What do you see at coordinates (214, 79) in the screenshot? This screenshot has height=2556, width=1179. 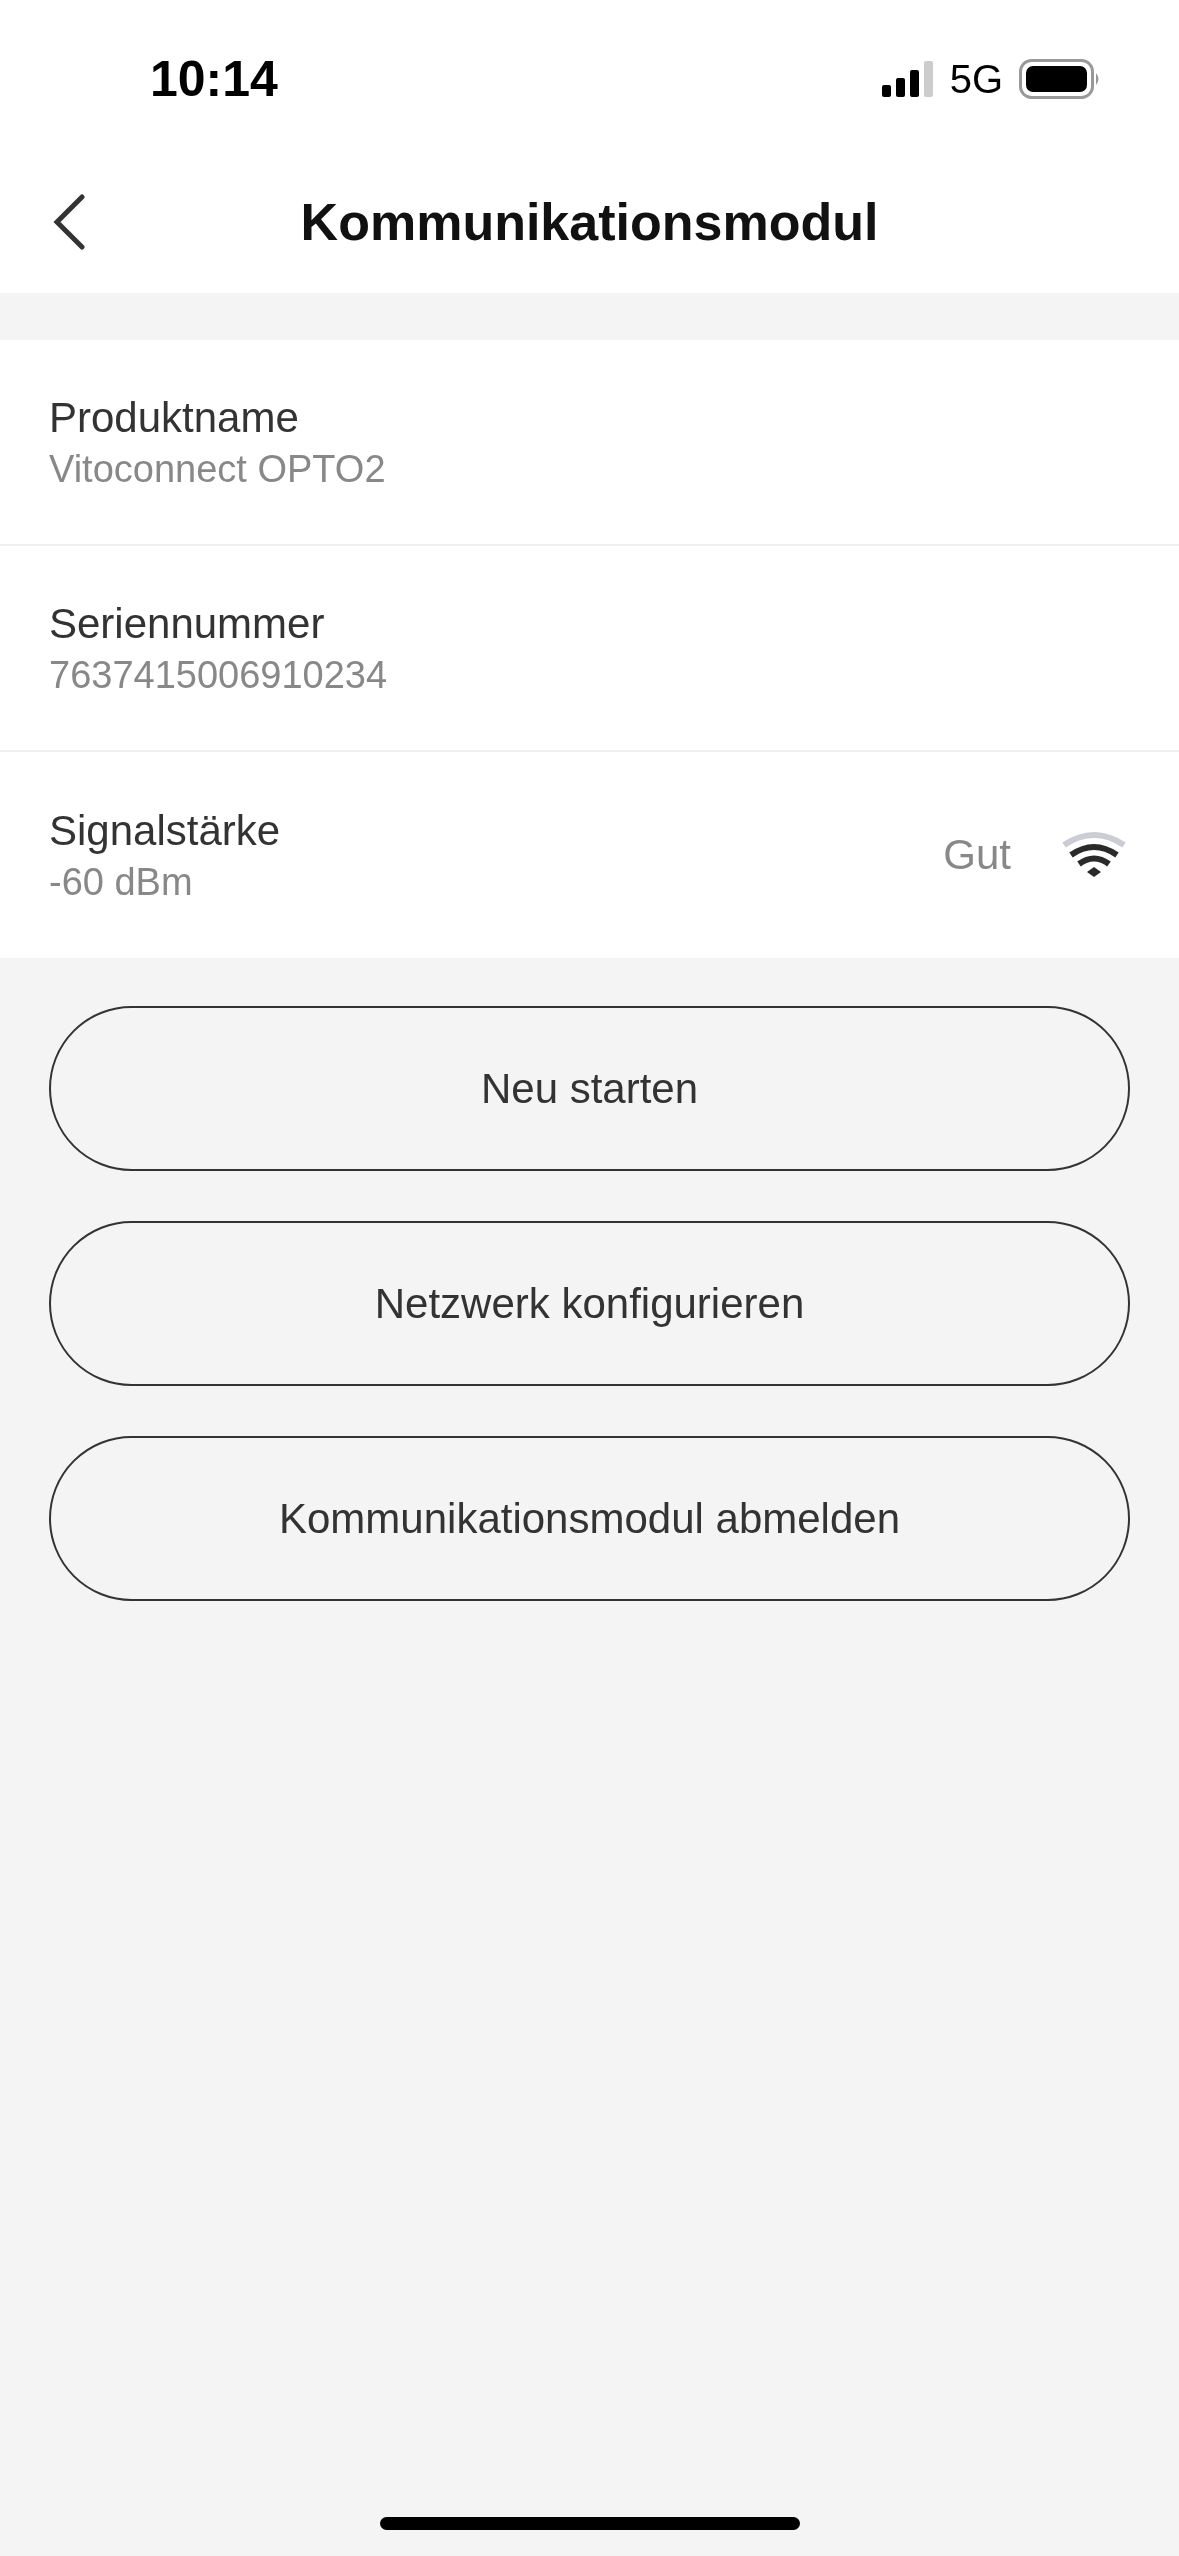 I see `status-time: 10:14` at bounding box center [214, 79].